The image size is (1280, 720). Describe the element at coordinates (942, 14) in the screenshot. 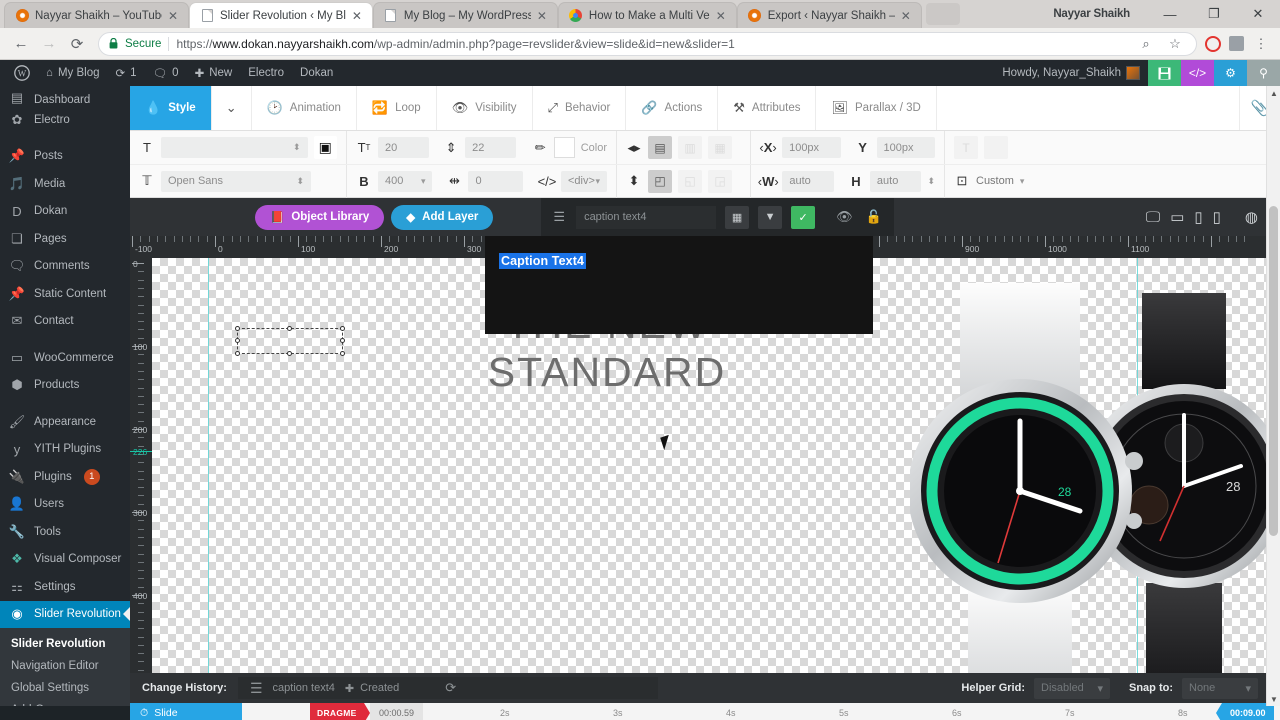

I see `new-tab-button` at that location.